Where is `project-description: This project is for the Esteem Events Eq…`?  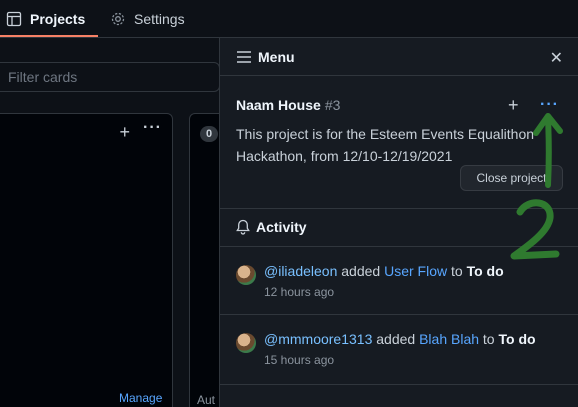
project-description: This project is for the Esteem Events Eq… is located at coordinates (385, 145).